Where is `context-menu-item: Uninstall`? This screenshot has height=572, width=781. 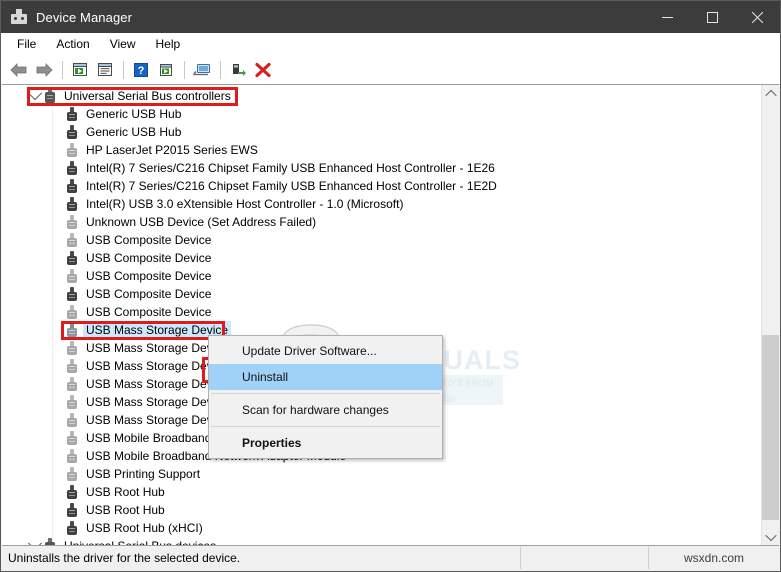
context-menu-item: Uninstall is located at coordinates (325, 377).